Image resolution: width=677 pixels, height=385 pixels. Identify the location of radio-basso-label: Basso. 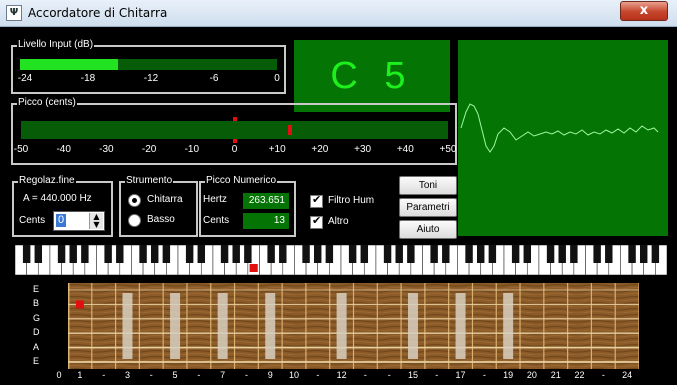
(161, 219).